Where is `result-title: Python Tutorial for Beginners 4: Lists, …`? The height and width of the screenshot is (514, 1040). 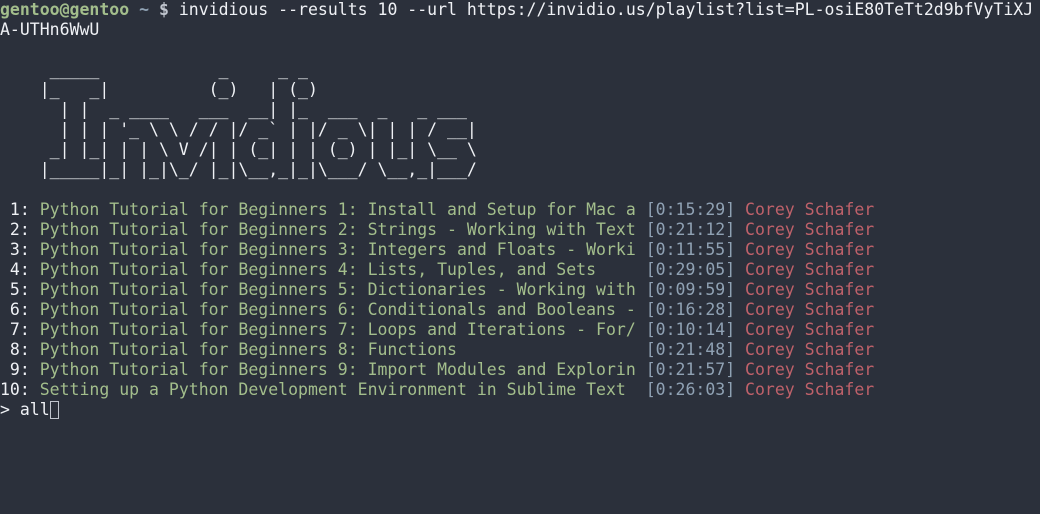 result-title: Python Tutorial for Beginners 4: Lists, … is located at coordinates (337, 269).